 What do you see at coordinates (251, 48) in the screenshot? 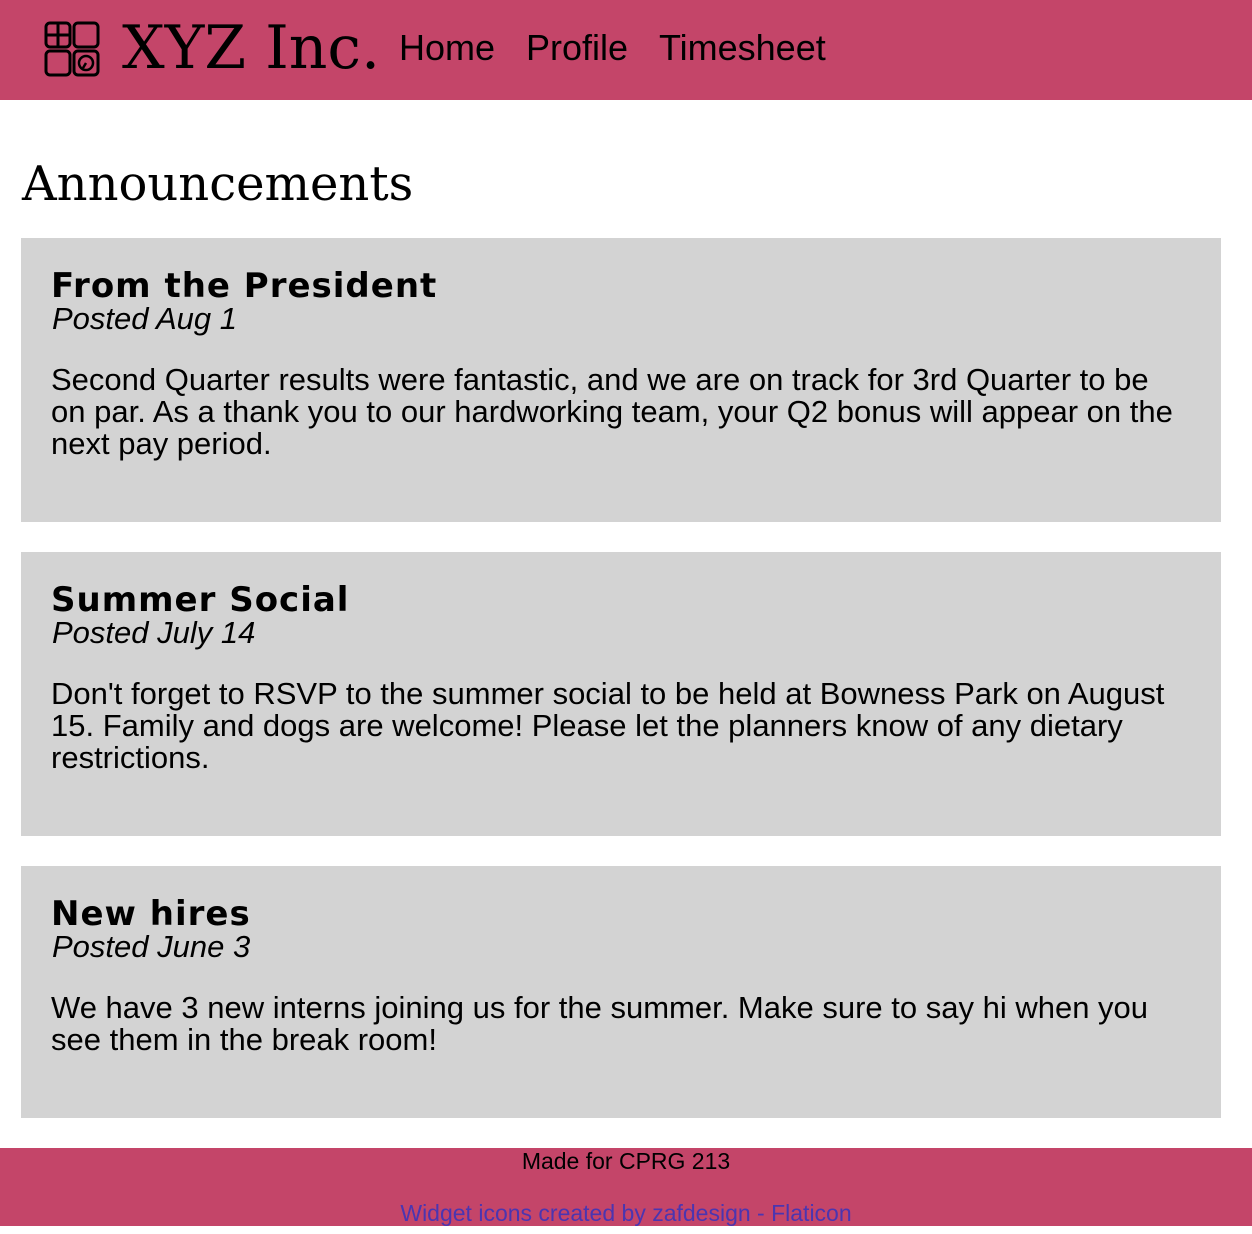
I see `brand-name: XYZ Inc.` at bounding box center [251, 48].